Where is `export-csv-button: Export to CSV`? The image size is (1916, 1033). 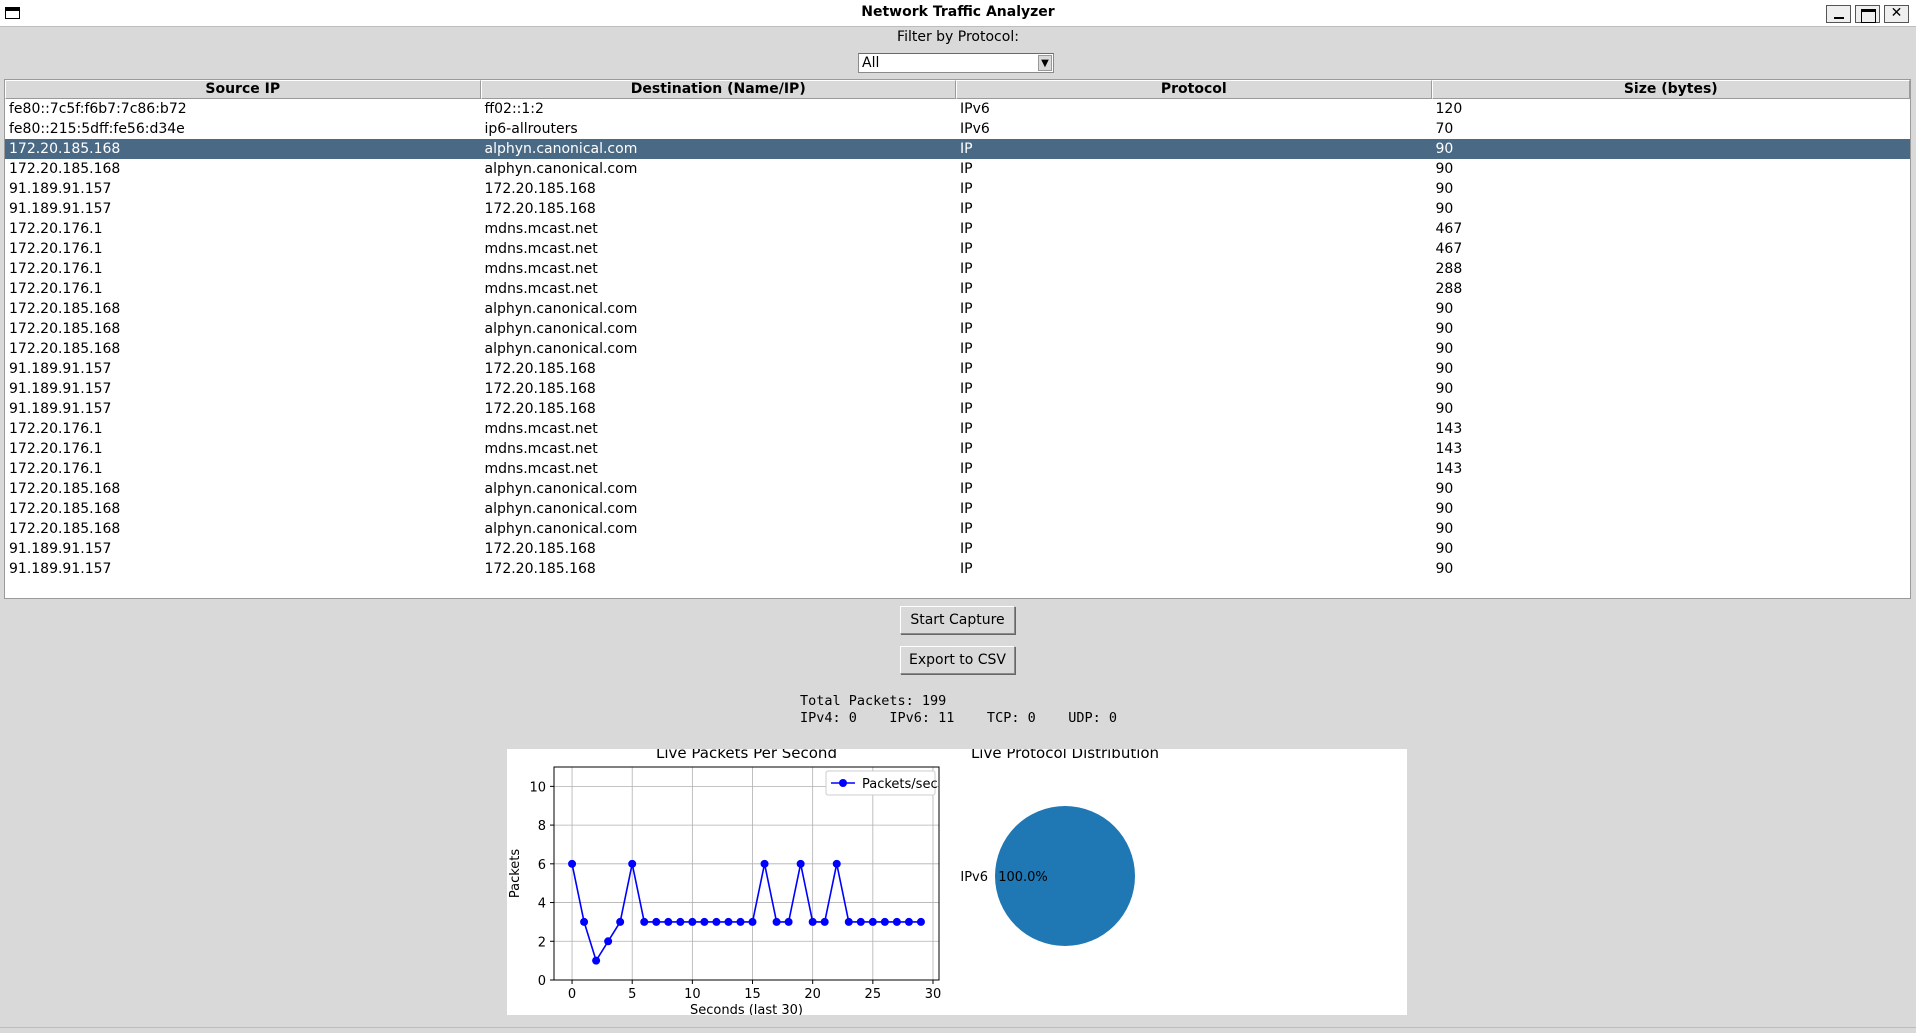
export-csv-button: Export to CSV is located at coordinates (957, 660).